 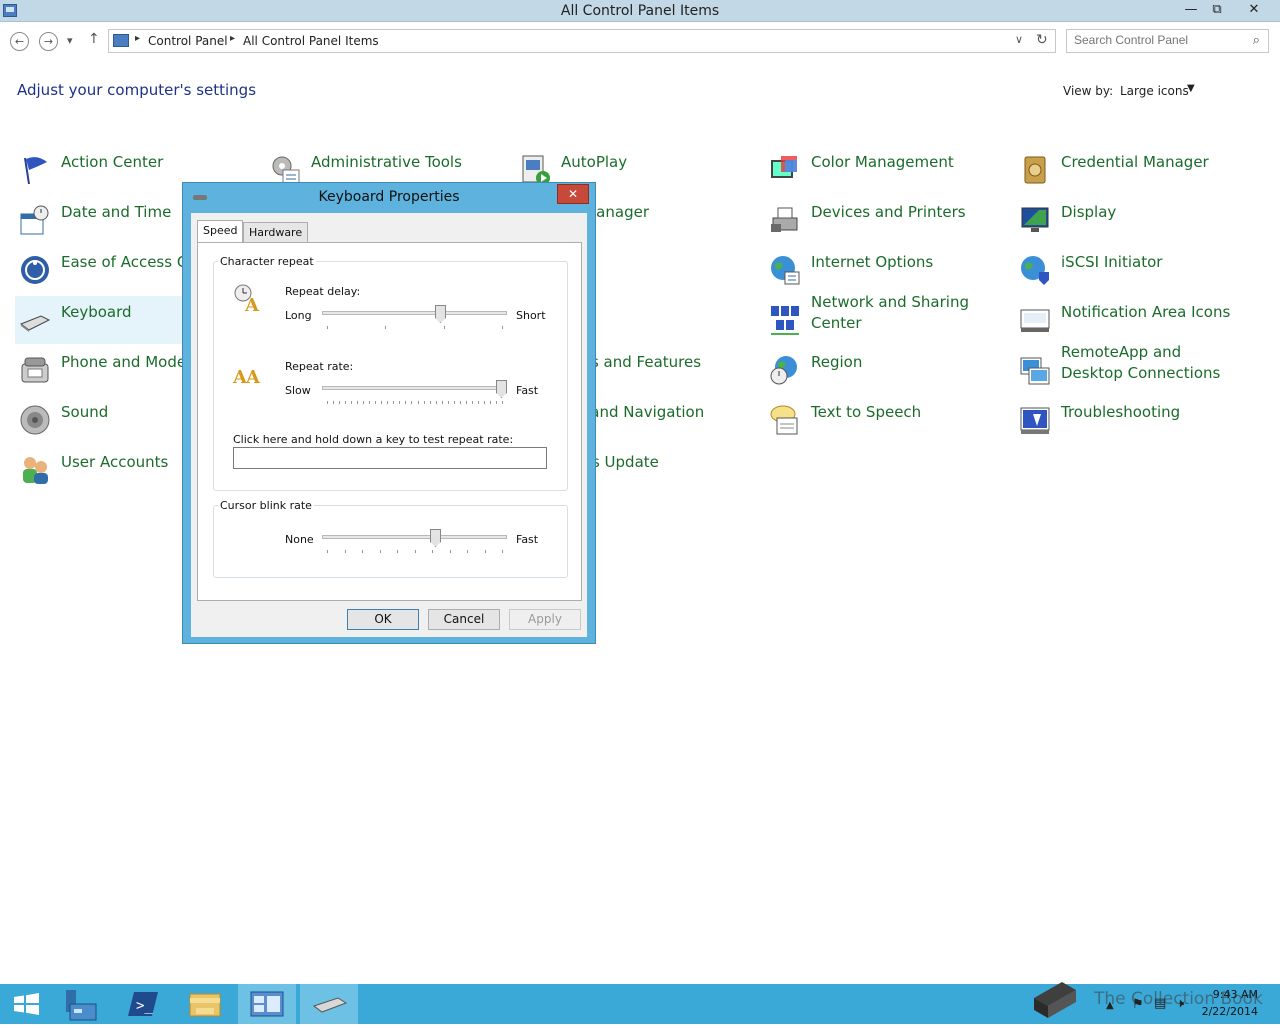 I want to click on refresh-button: ↻, so click(x=1042, y=40).